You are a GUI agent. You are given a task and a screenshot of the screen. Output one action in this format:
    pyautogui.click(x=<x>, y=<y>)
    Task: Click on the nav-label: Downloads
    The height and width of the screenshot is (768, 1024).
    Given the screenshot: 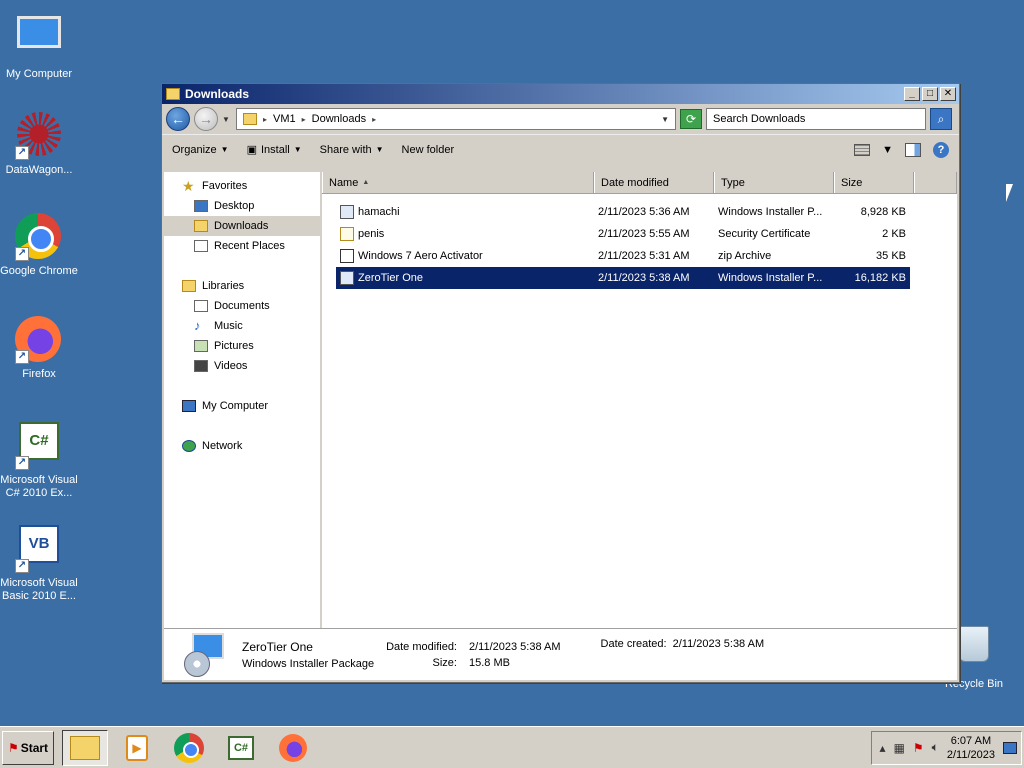 What is the action you would take?
    pyautogui.click(x=241, y=226)
    